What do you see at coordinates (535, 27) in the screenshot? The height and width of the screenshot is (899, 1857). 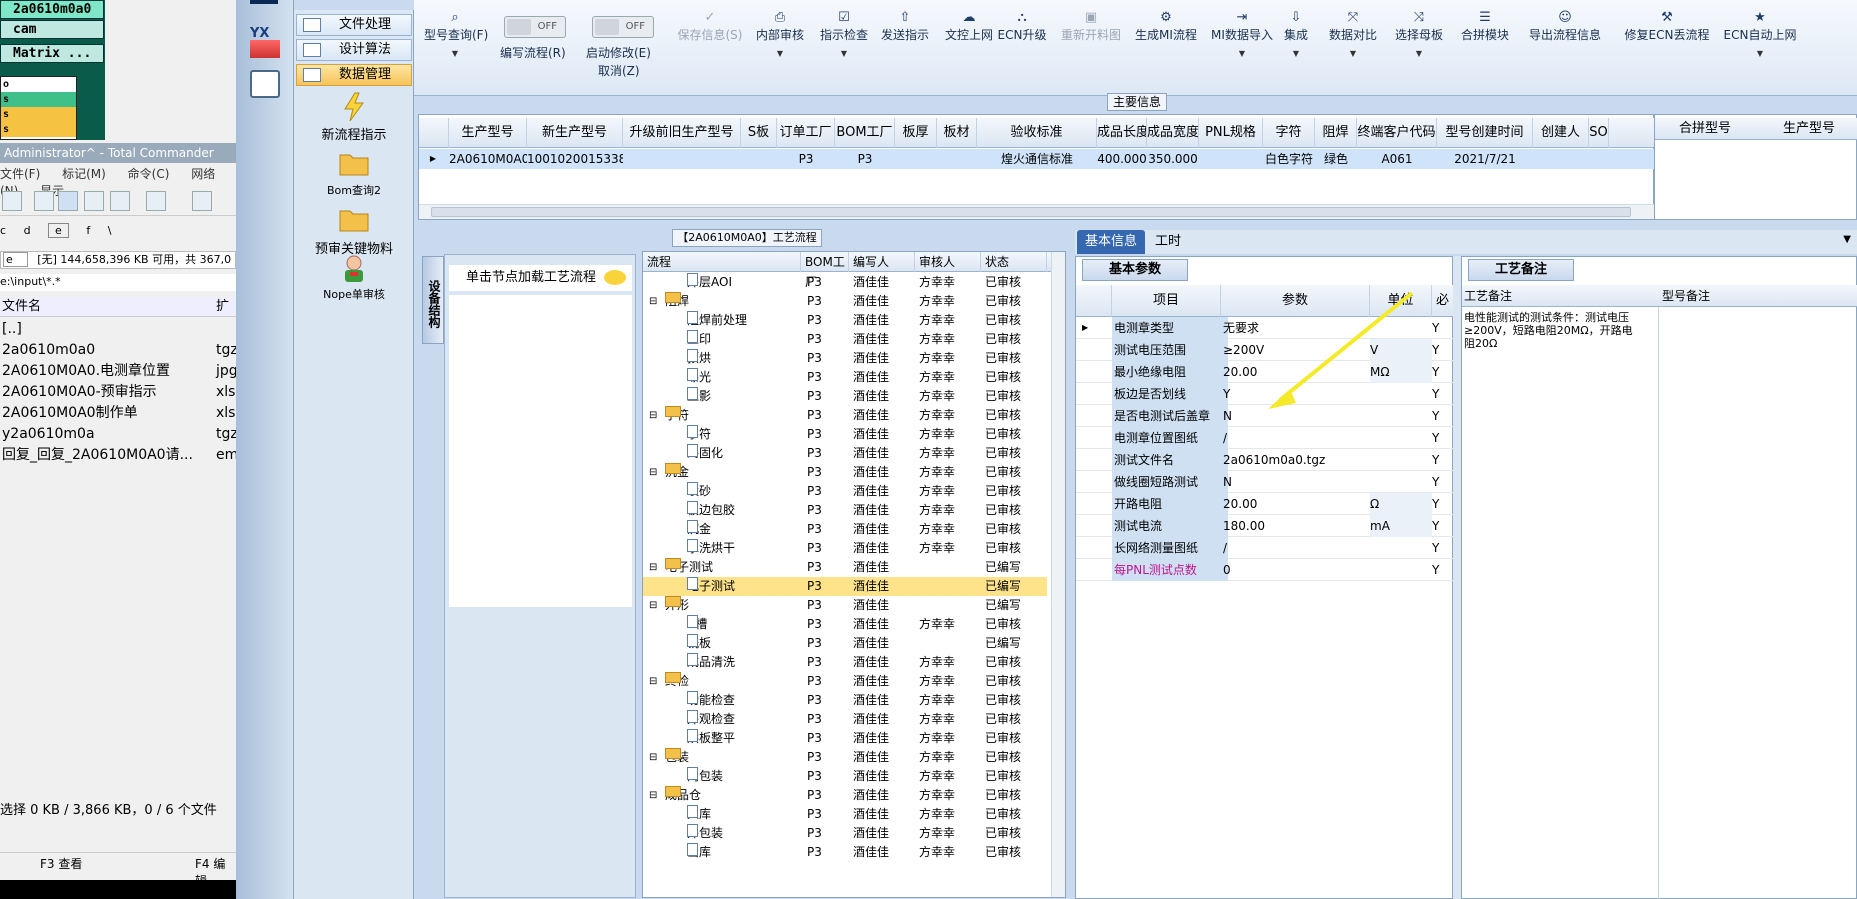 I see `write-process-toggle: OFF` at bounding box center [535, 27].